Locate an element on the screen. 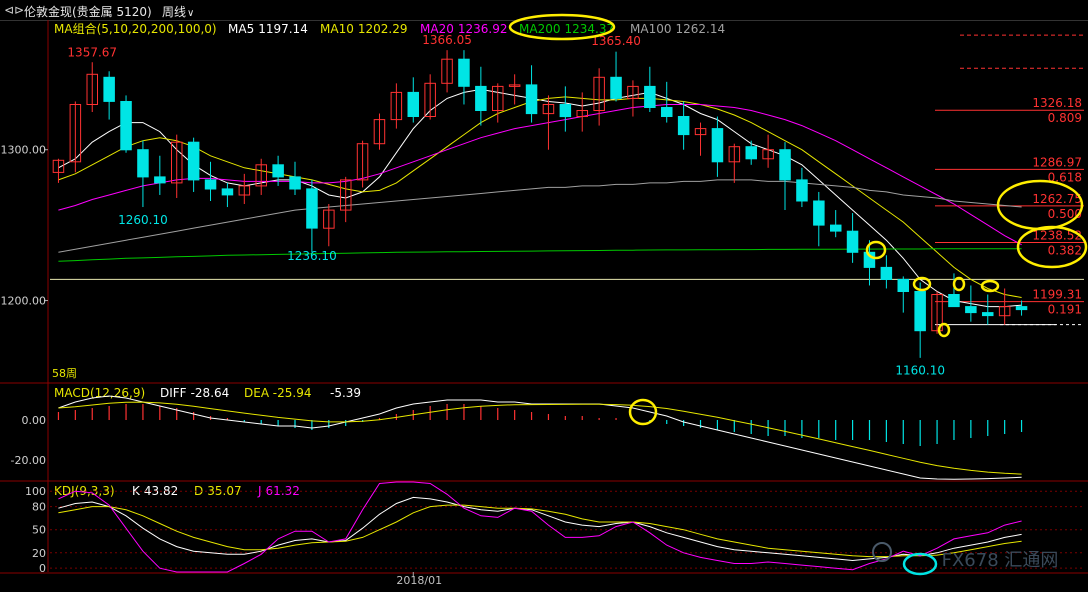 This screenshot has width=1088, height=592. macd-legend-value: -25.94 is located at coordinates (292, 393).